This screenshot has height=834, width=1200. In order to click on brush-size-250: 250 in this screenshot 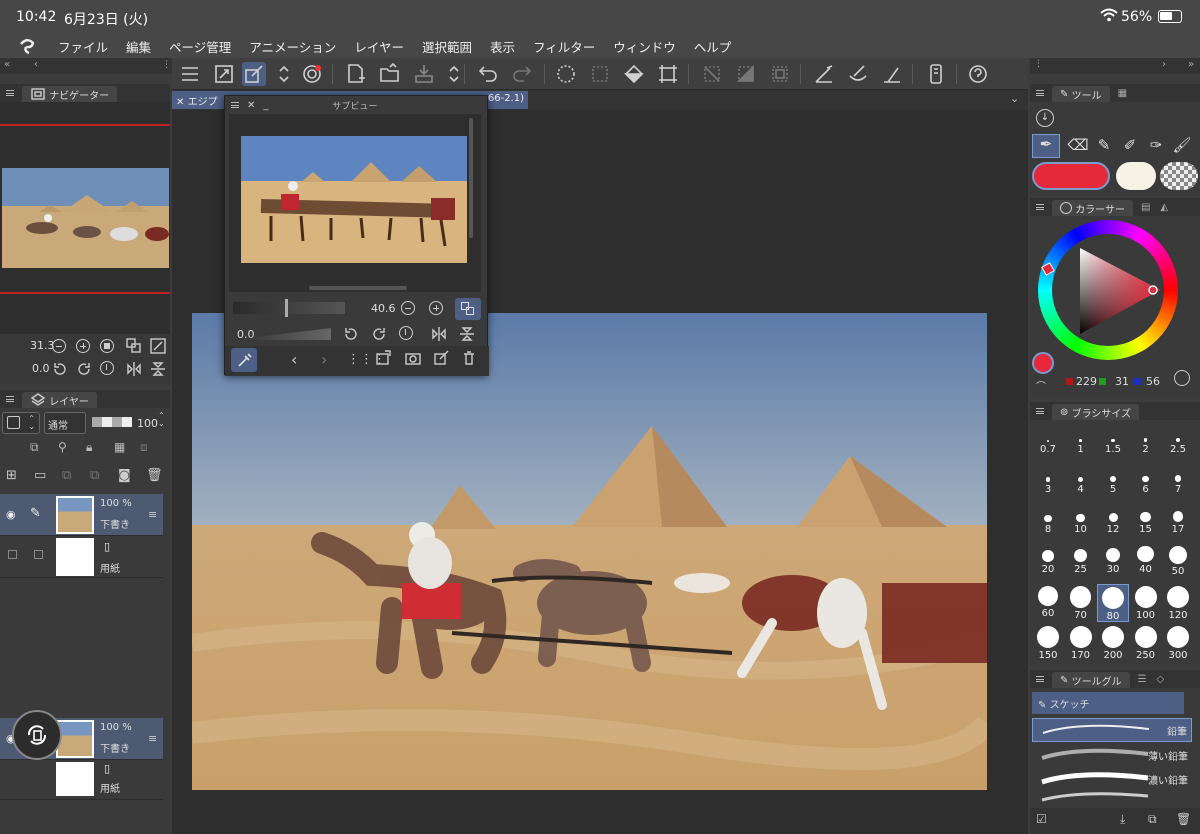, I will do `click(1146, 643)`.